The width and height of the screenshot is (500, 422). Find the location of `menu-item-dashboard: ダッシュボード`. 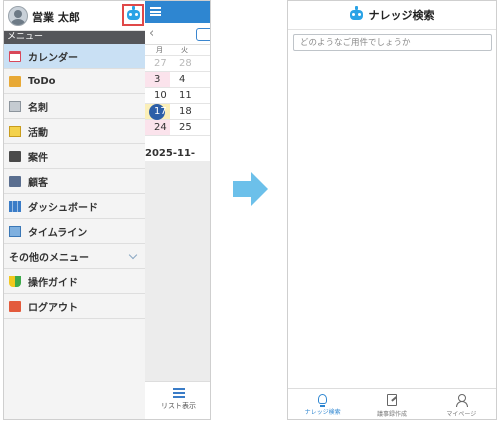

menu-item-dashboard: ダッシュボード is located at coordinates (74, 206).